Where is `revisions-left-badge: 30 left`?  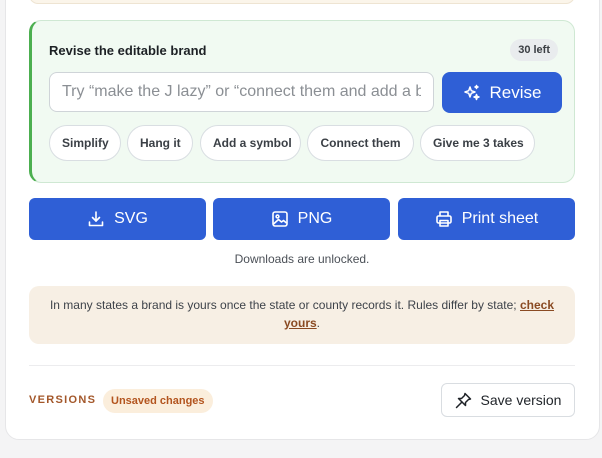 revisions-left-badge: 30 left is located at coordinates (534, 50).